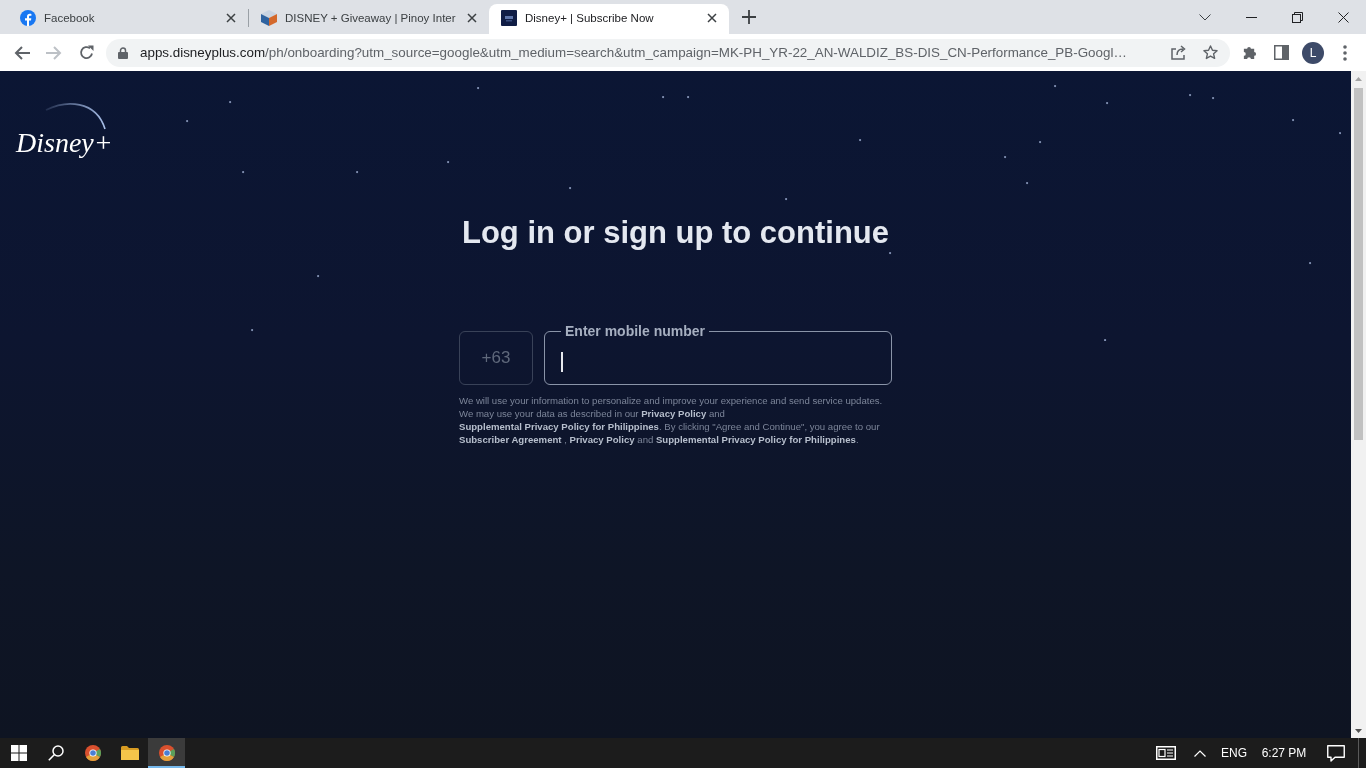 This screenshot has width=1366, height=768. I want to click on page-heading: Log in or sign up to continue, so click(675, 233).